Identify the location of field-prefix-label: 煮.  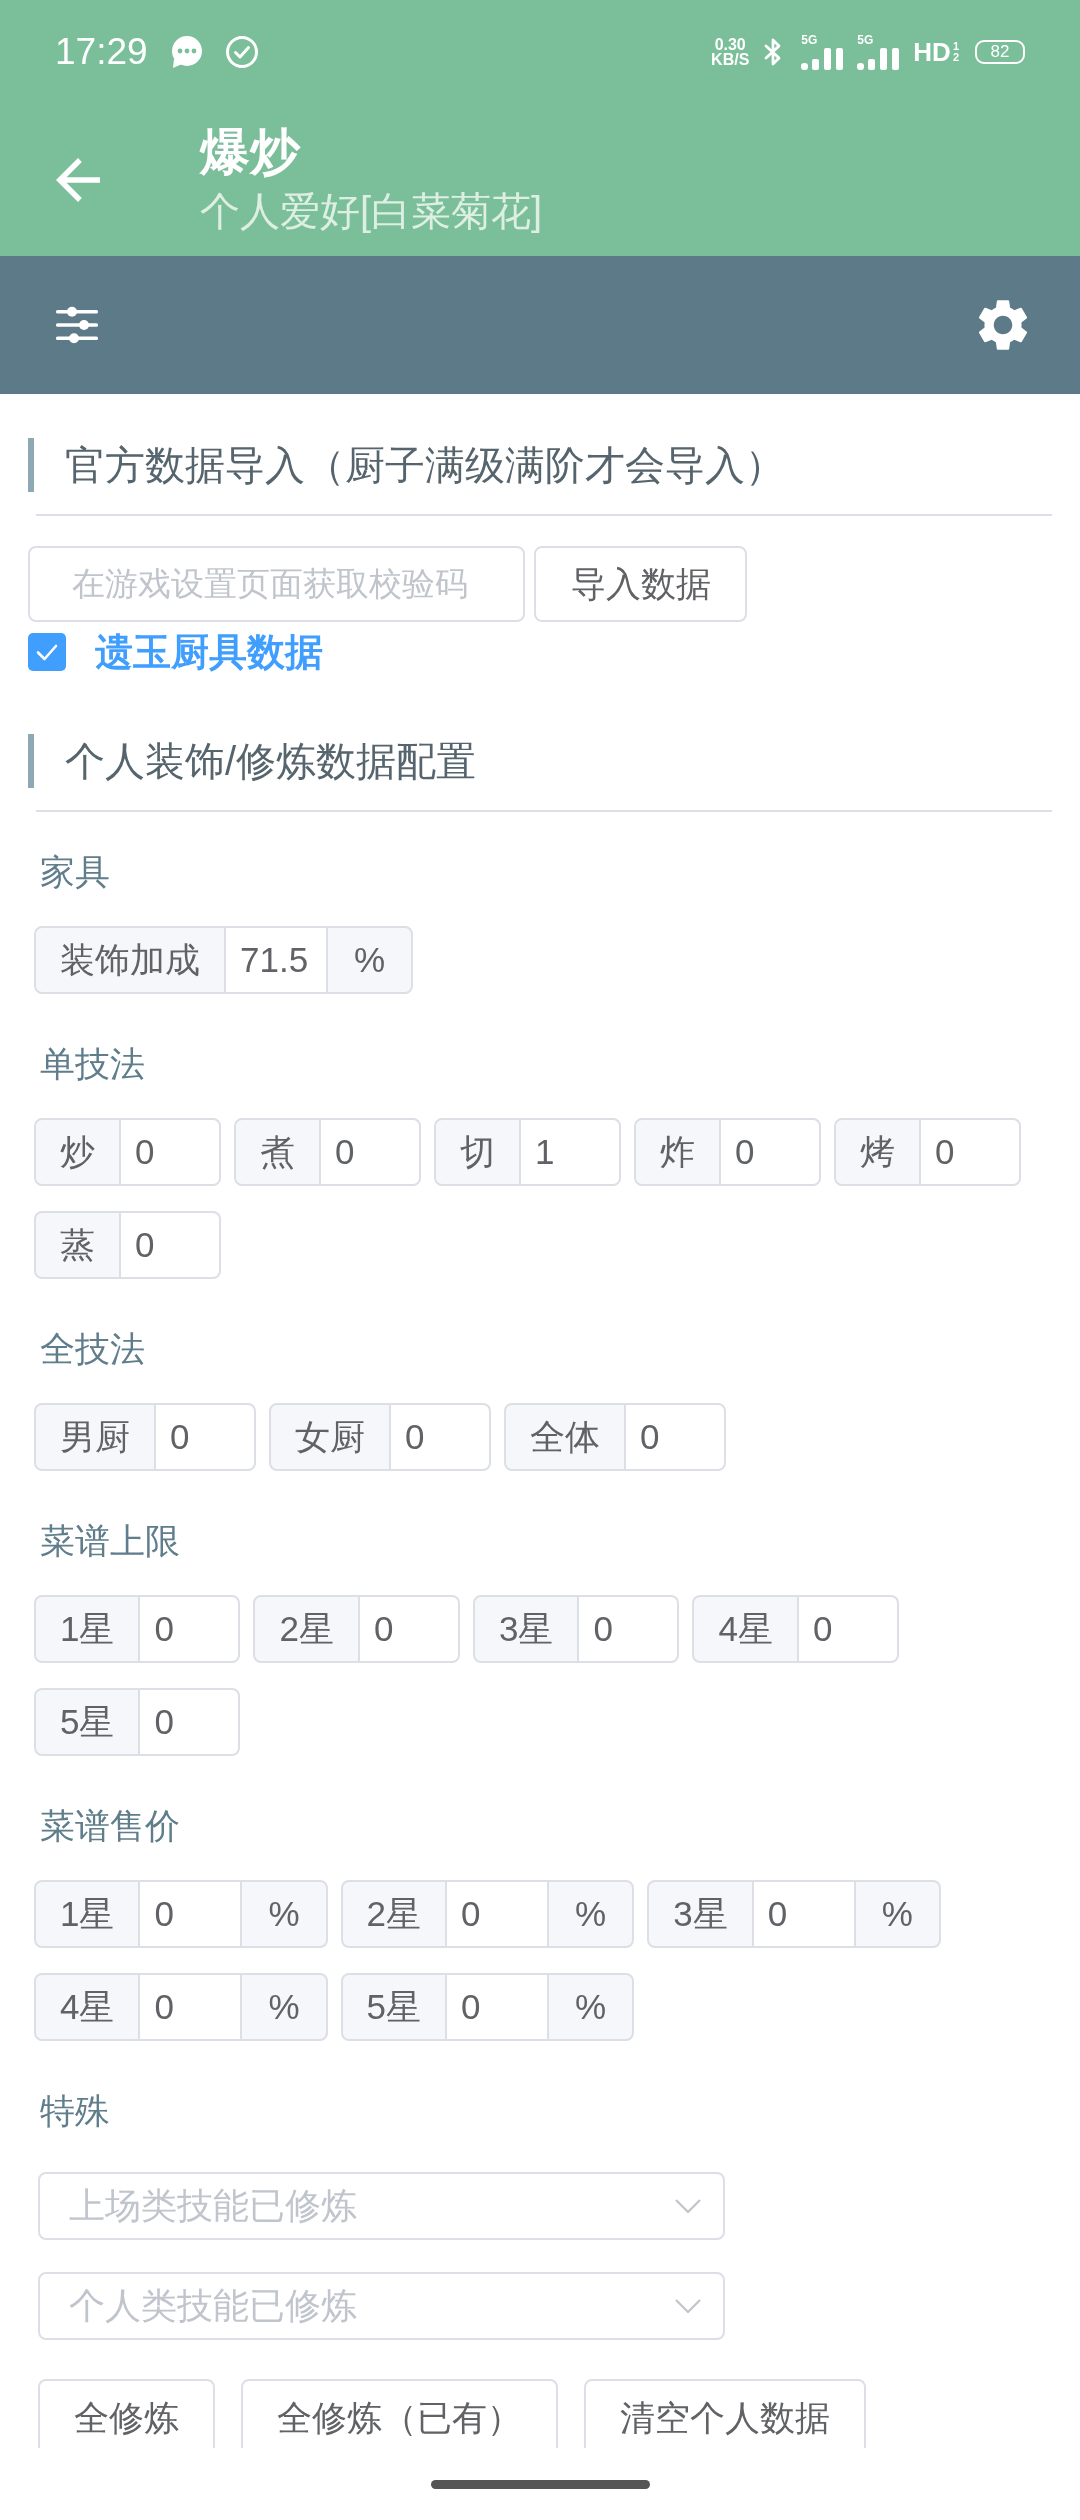
(277, 1152).